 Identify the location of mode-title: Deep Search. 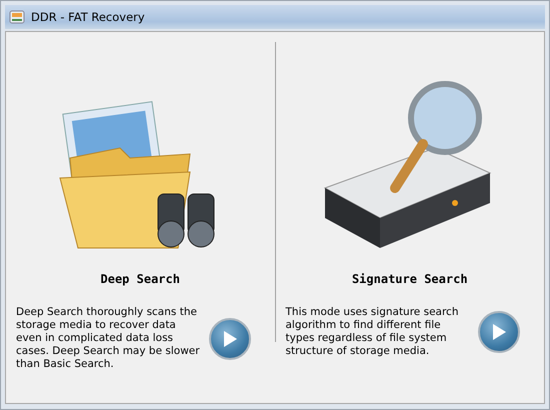
(140, 279).